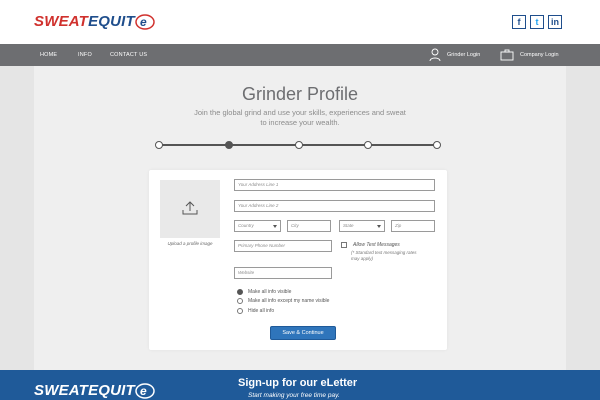 The width and height of the screenshot is (600, 400). What do you see at coordinates (344, 245) in the screenshot?
I see `allow-text-checkbox` at bounding box center [344, 245].